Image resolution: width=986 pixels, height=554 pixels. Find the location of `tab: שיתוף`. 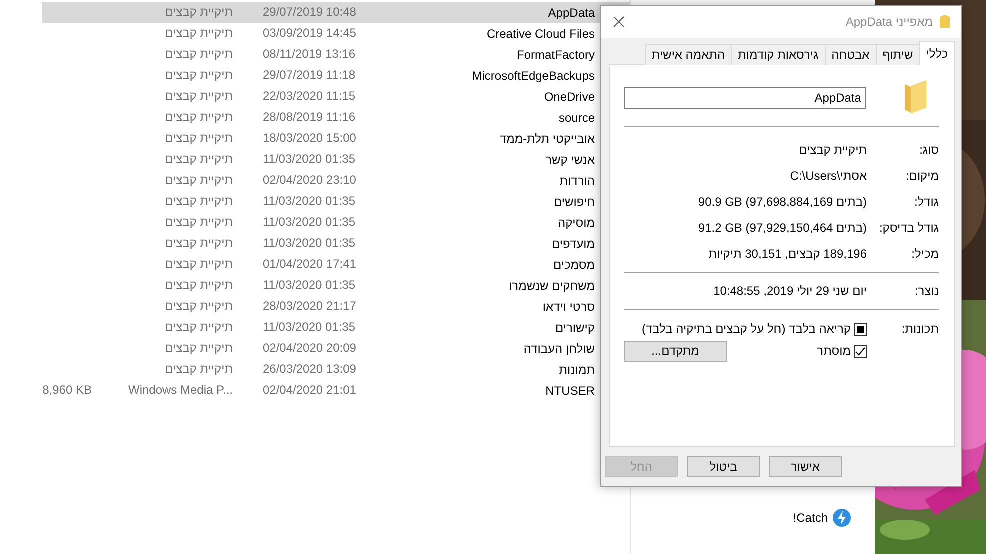

tab: שיתוף is located at coordinates (898, 54).